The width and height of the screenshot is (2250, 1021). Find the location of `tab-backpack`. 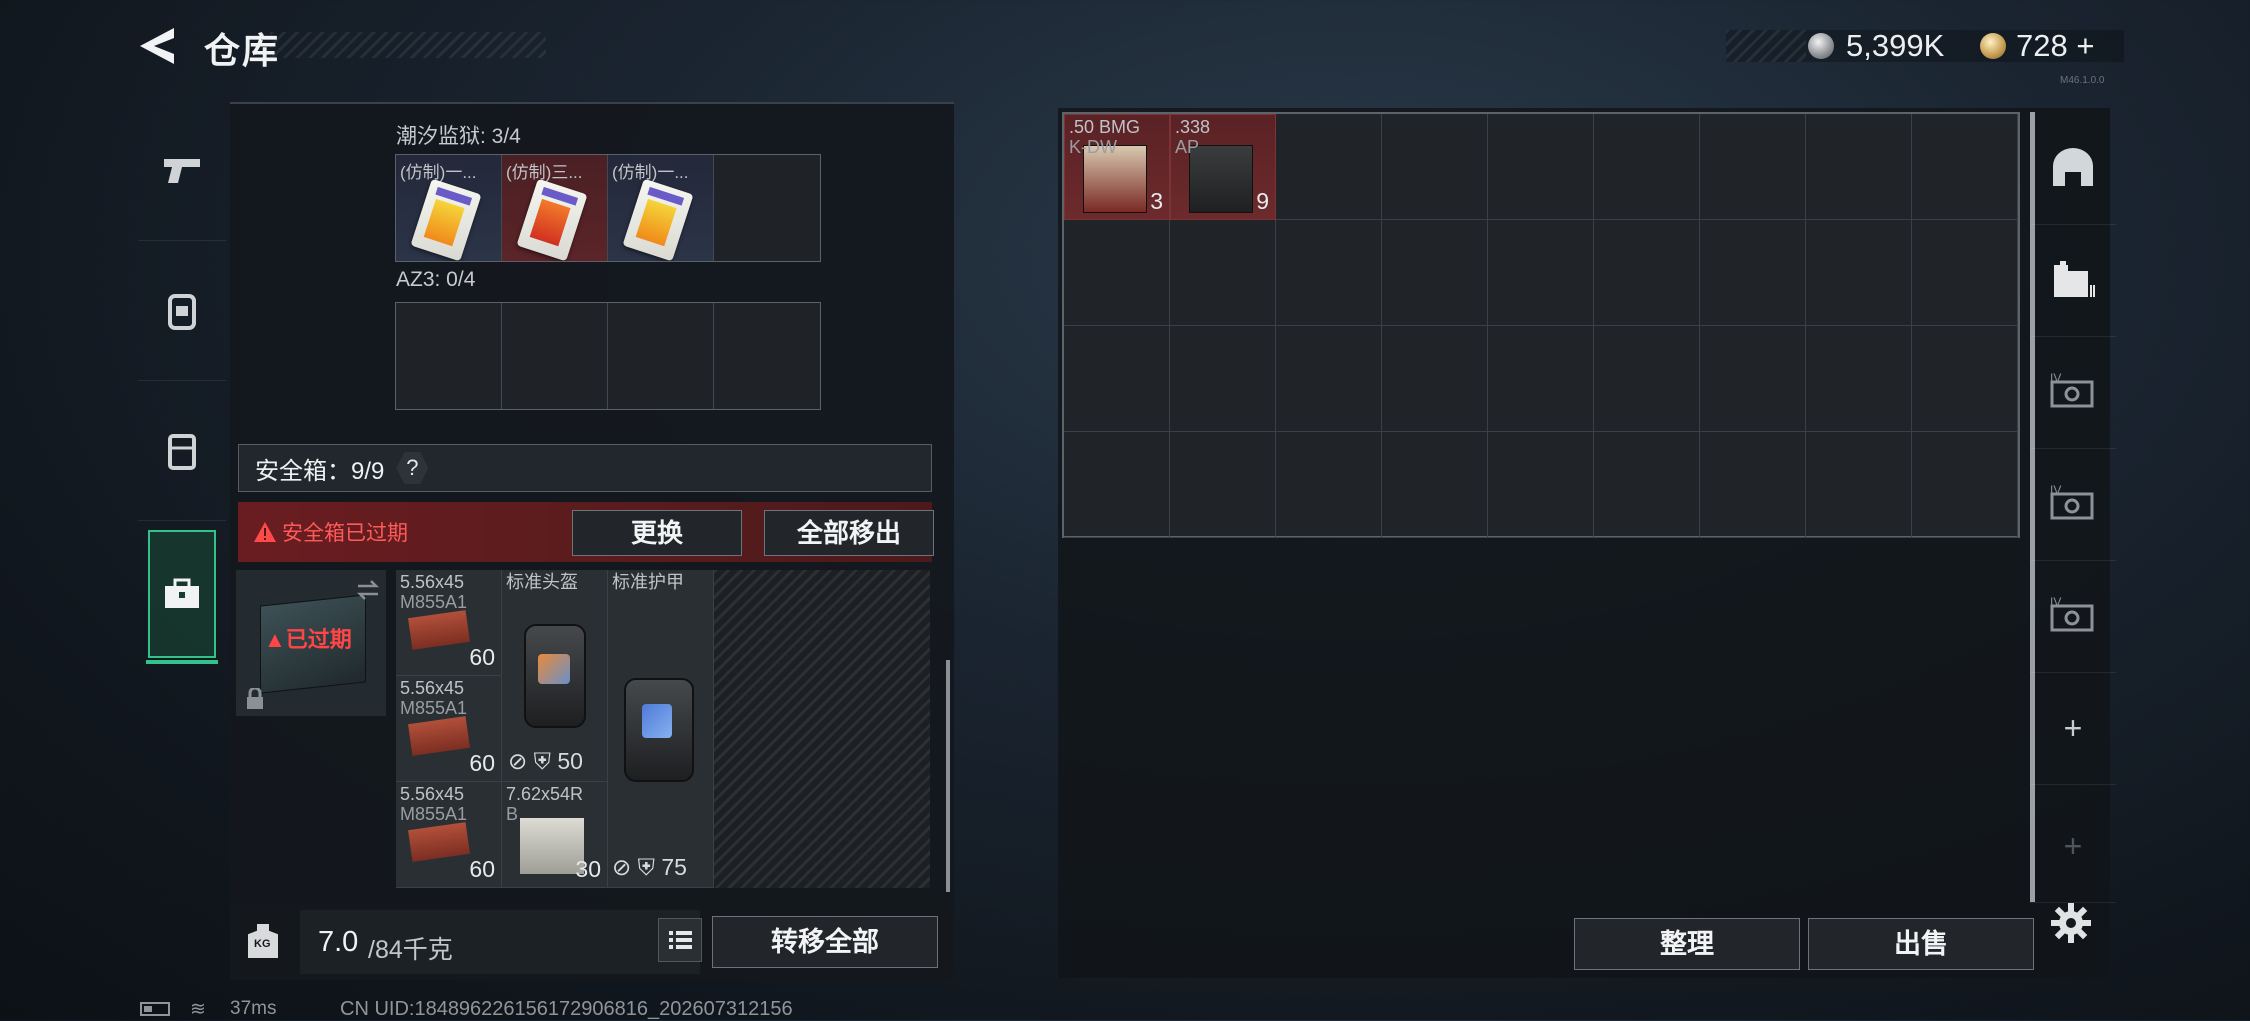

tab-backpack is located at coordinates (182, 311).